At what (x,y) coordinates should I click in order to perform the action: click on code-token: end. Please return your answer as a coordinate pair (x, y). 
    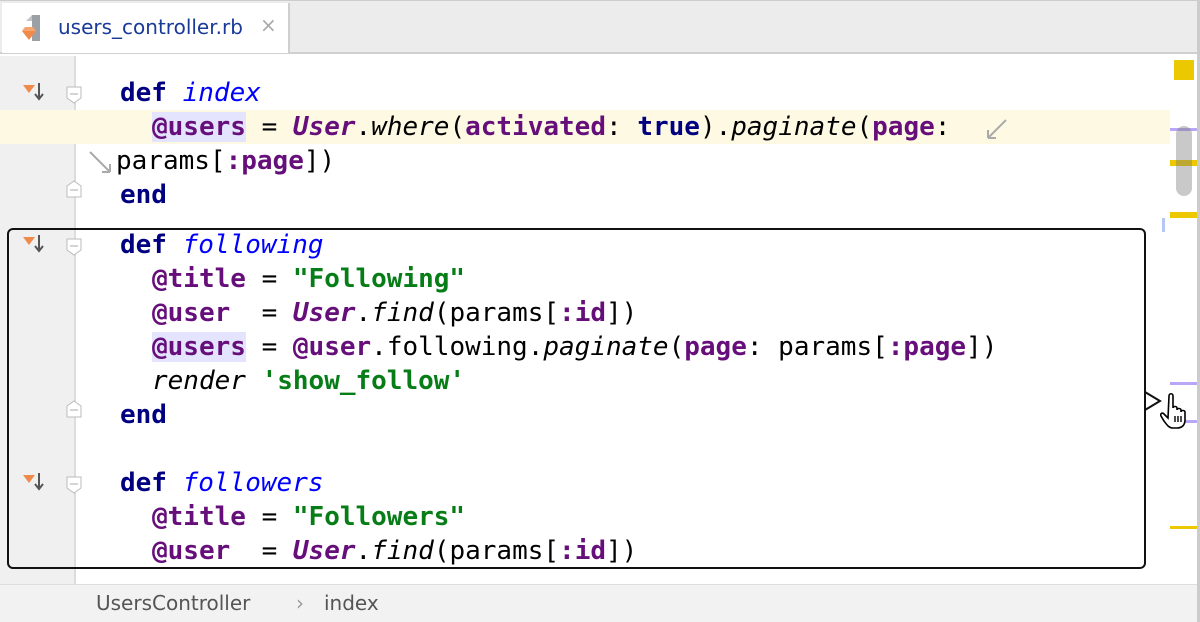
    Looking at the image, I should click on (143, 195).